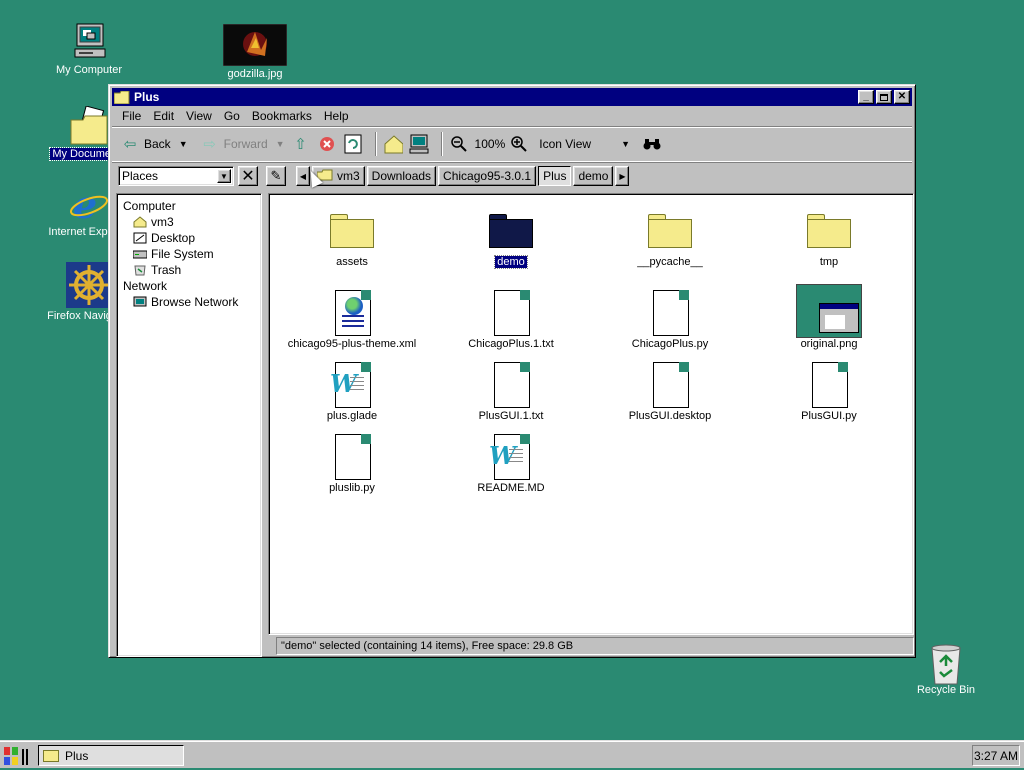 Image resolution: width=1024 pixels, height=770 pixels. I want to click on file-item-theme-xml: chicago95-plus-theme.xml, so click(352, 319).